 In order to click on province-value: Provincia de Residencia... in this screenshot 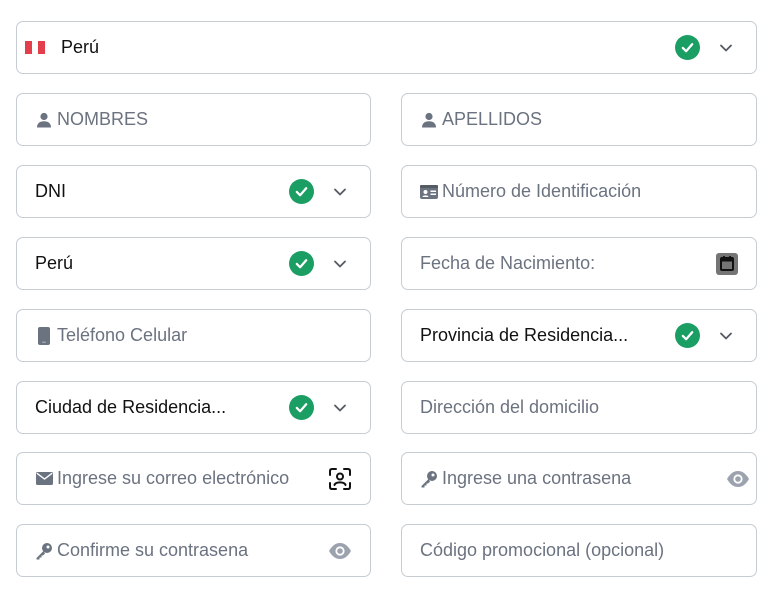, I will do `click(524, 335)`.